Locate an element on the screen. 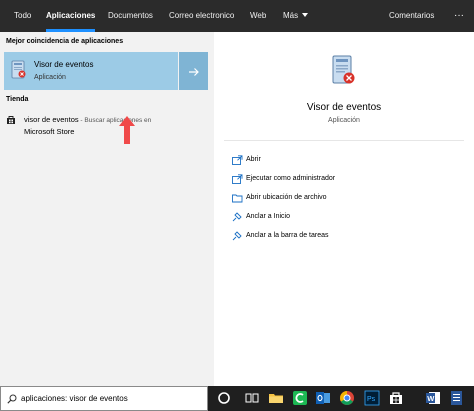  tab-documents: Documentos is located at coordinates (130, 16).